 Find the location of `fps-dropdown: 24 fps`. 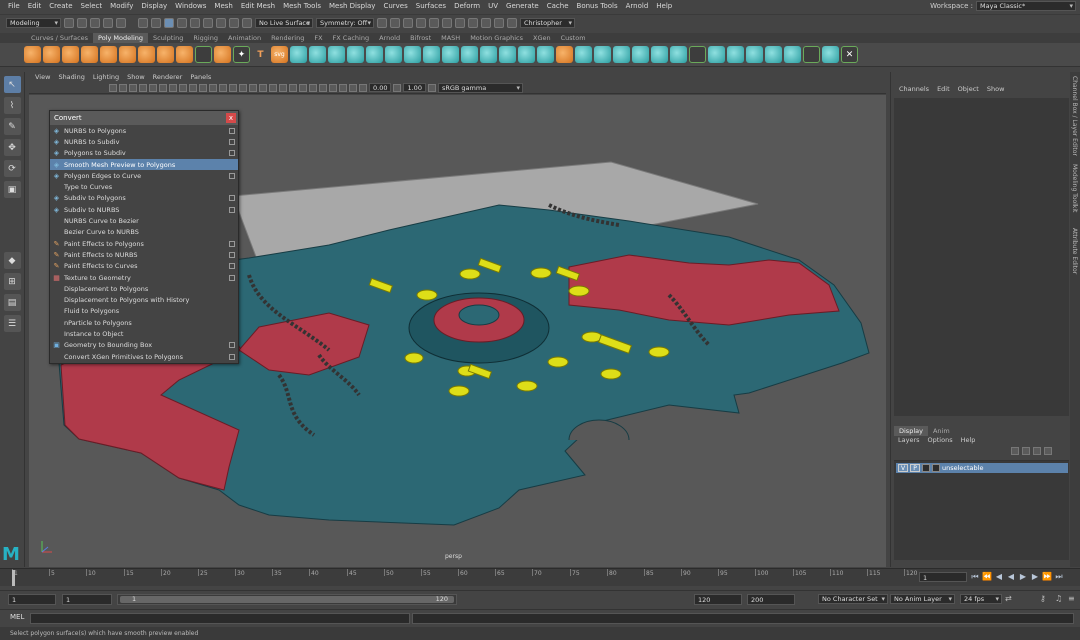

fps-dropdown: 24 fps is located at coordinates (981, 599).